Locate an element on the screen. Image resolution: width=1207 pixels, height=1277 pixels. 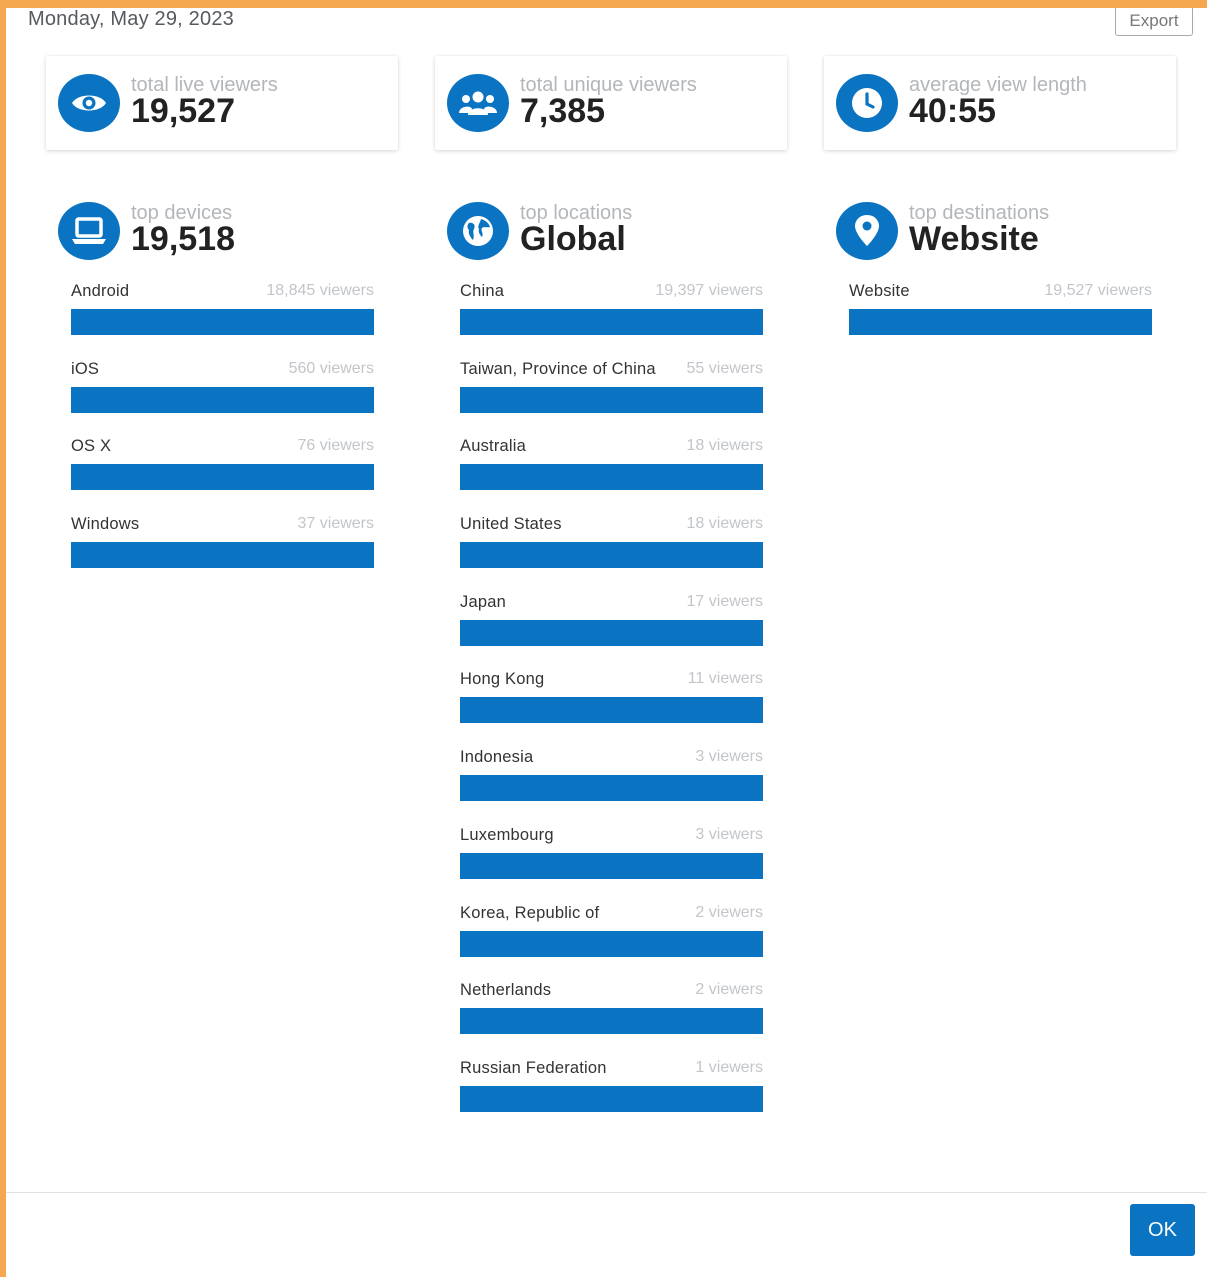
item-name: Android is located at coordinates (100, 291).